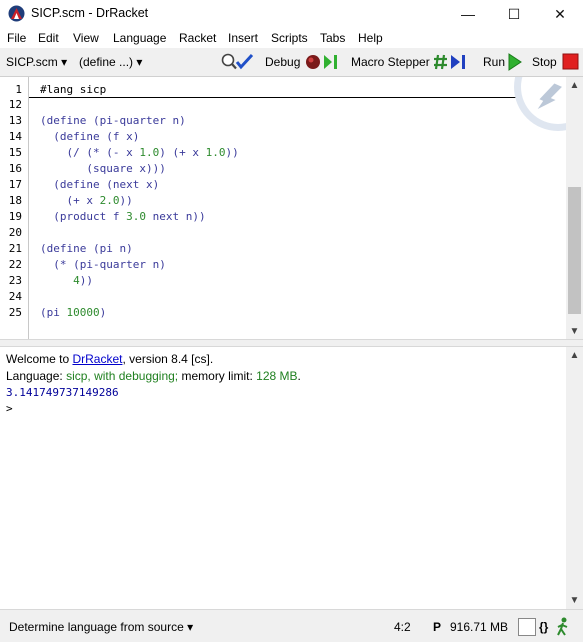 This screenshot has width=583, height=642. I want to click on braces-icon: {}, so click(544, 627).